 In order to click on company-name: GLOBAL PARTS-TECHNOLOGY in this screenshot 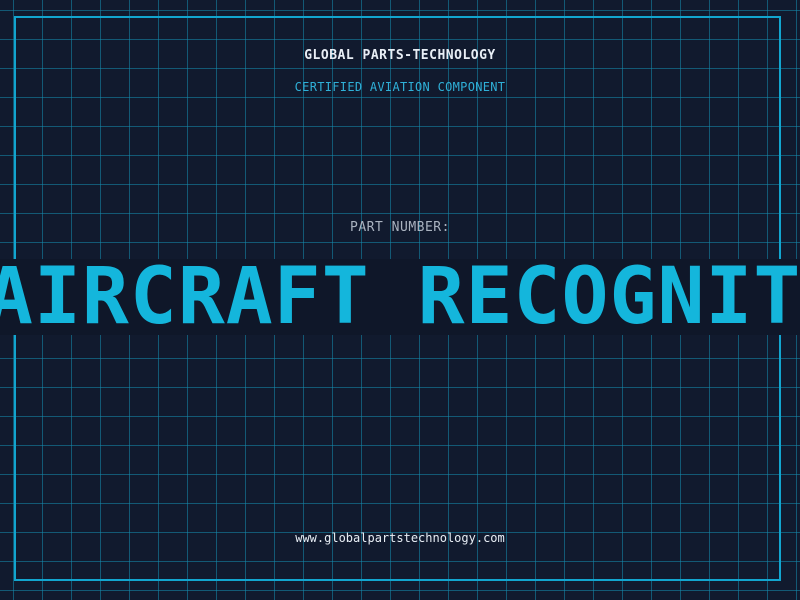, I will do `click(400, 55)`.